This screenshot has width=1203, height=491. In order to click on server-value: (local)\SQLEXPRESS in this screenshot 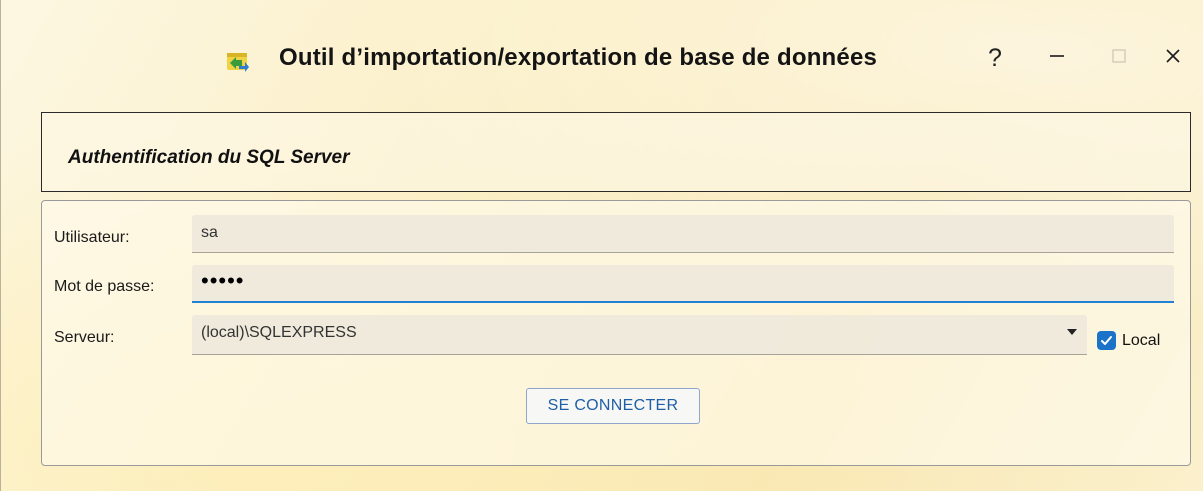, I will do `click(279, 332)`.